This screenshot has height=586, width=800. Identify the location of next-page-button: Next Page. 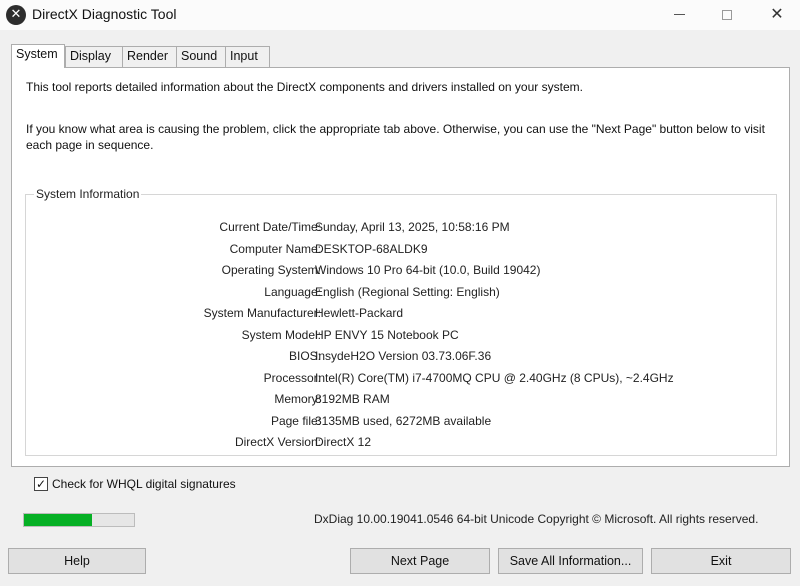
(420, 561).